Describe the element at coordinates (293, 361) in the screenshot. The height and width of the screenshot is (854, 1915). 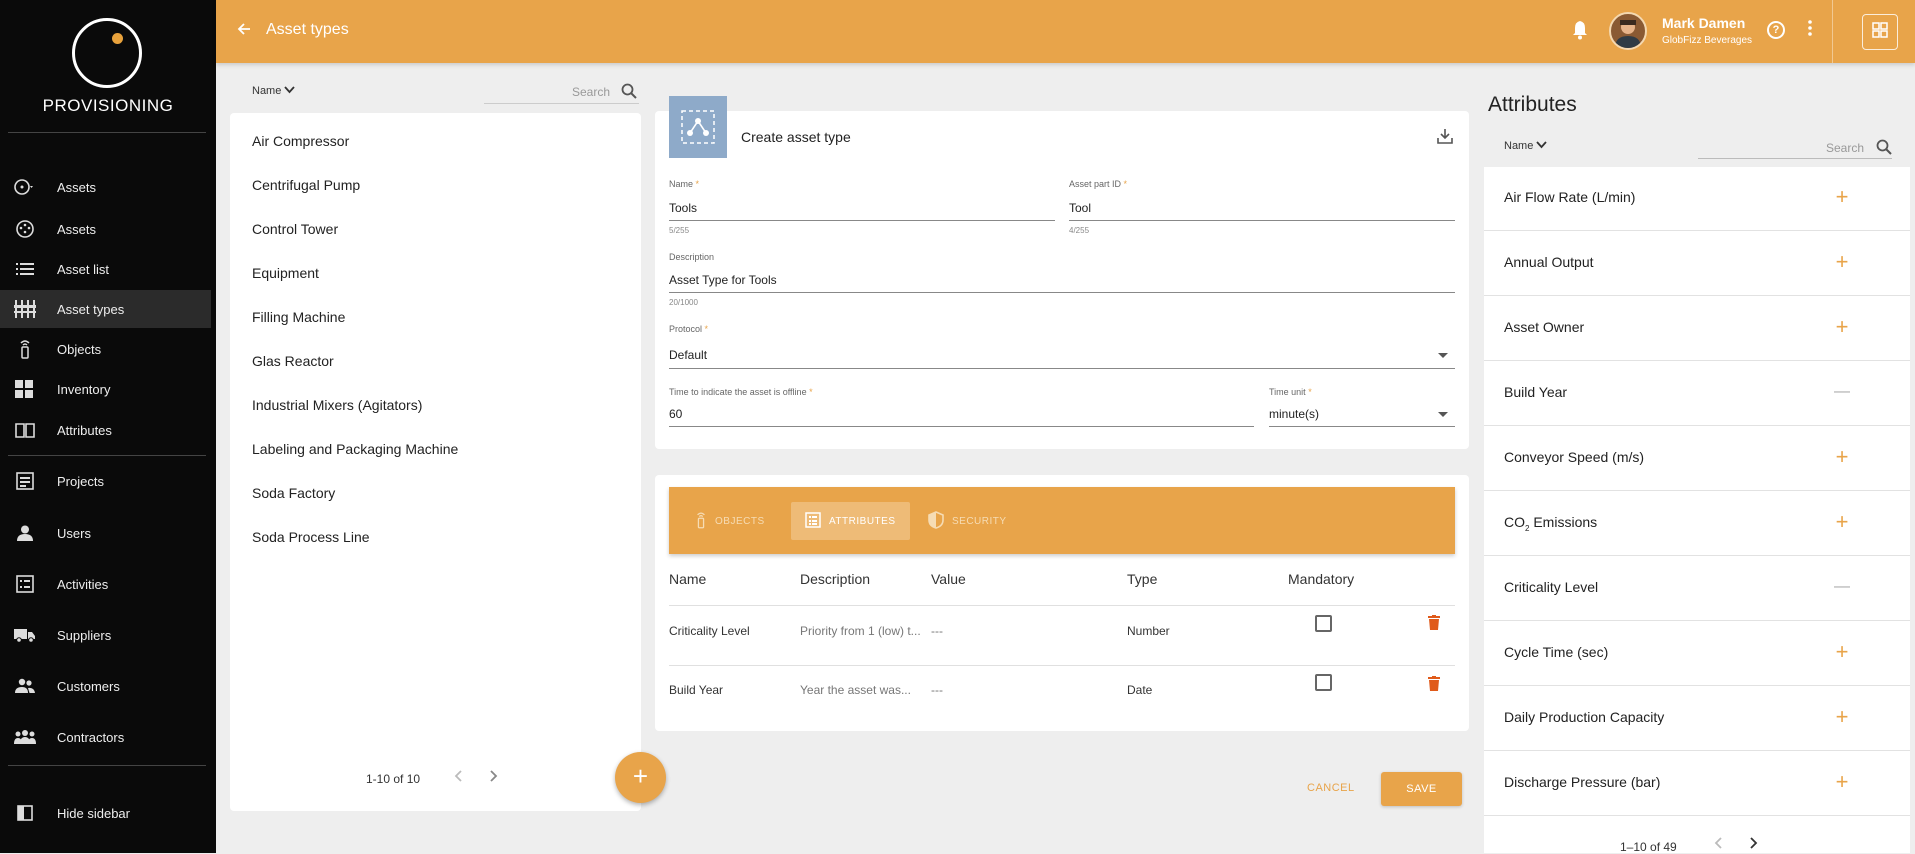
I see `list-item: Glas Reactor` at that location.